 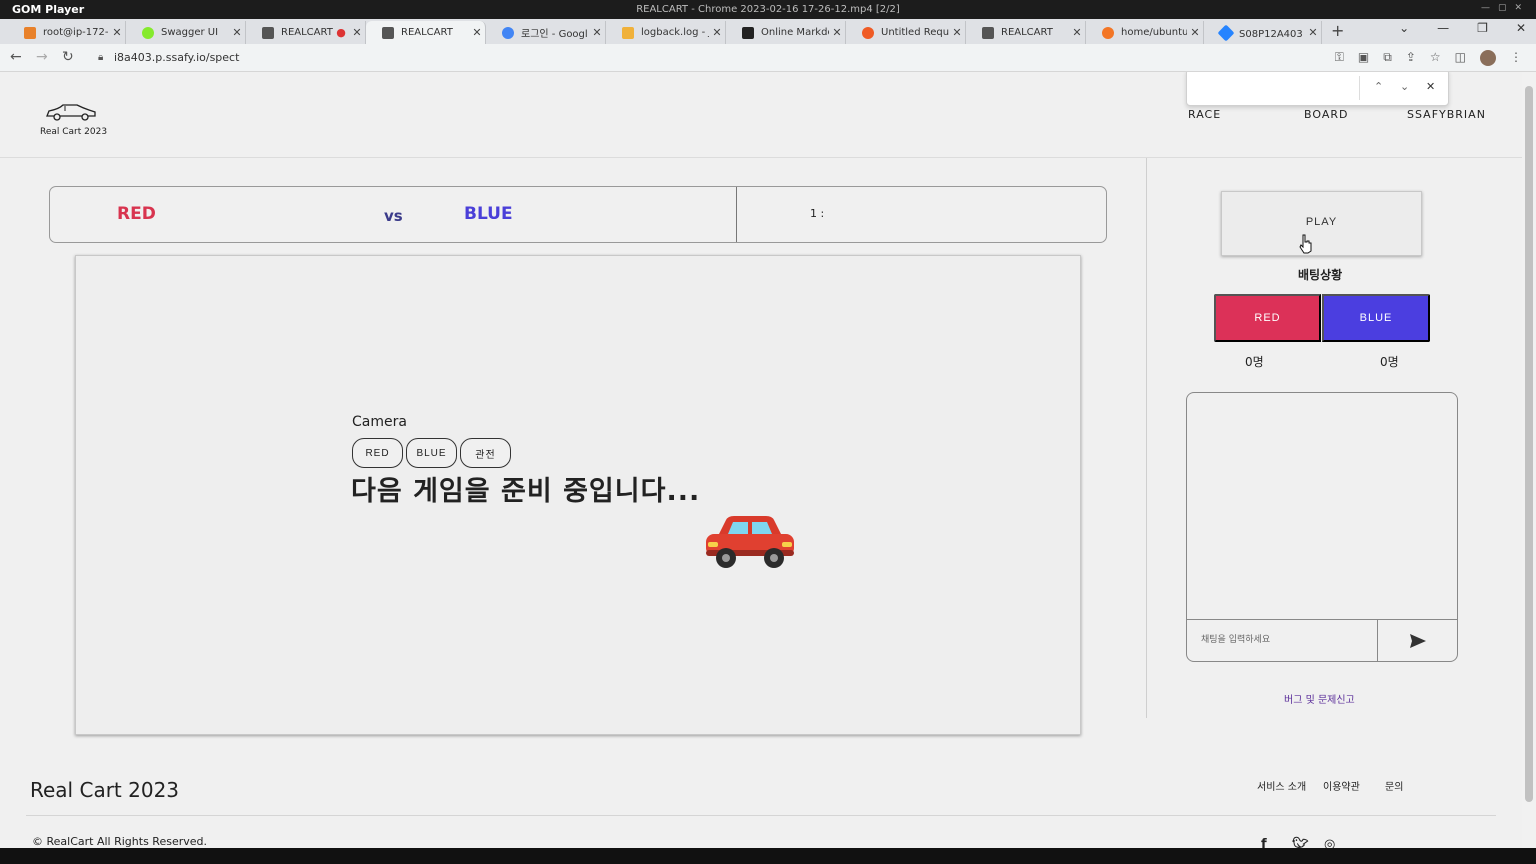 I want to click on postman-icon, so click(x=868, y=32).